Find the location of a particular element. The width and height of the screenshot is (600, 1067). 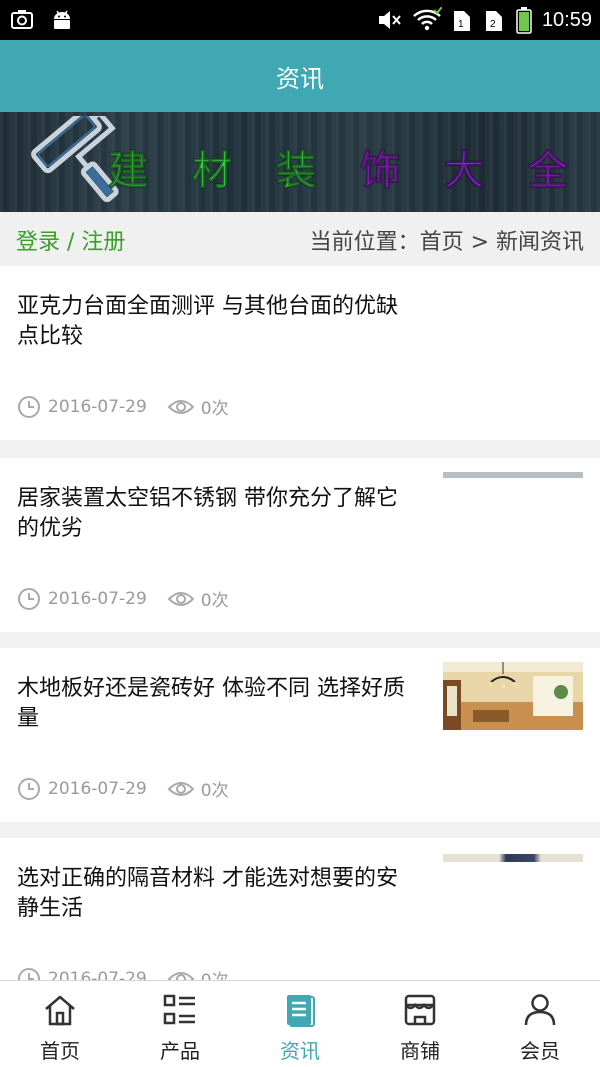

tab-member: 会员 is located at coordinates (540, 1024).